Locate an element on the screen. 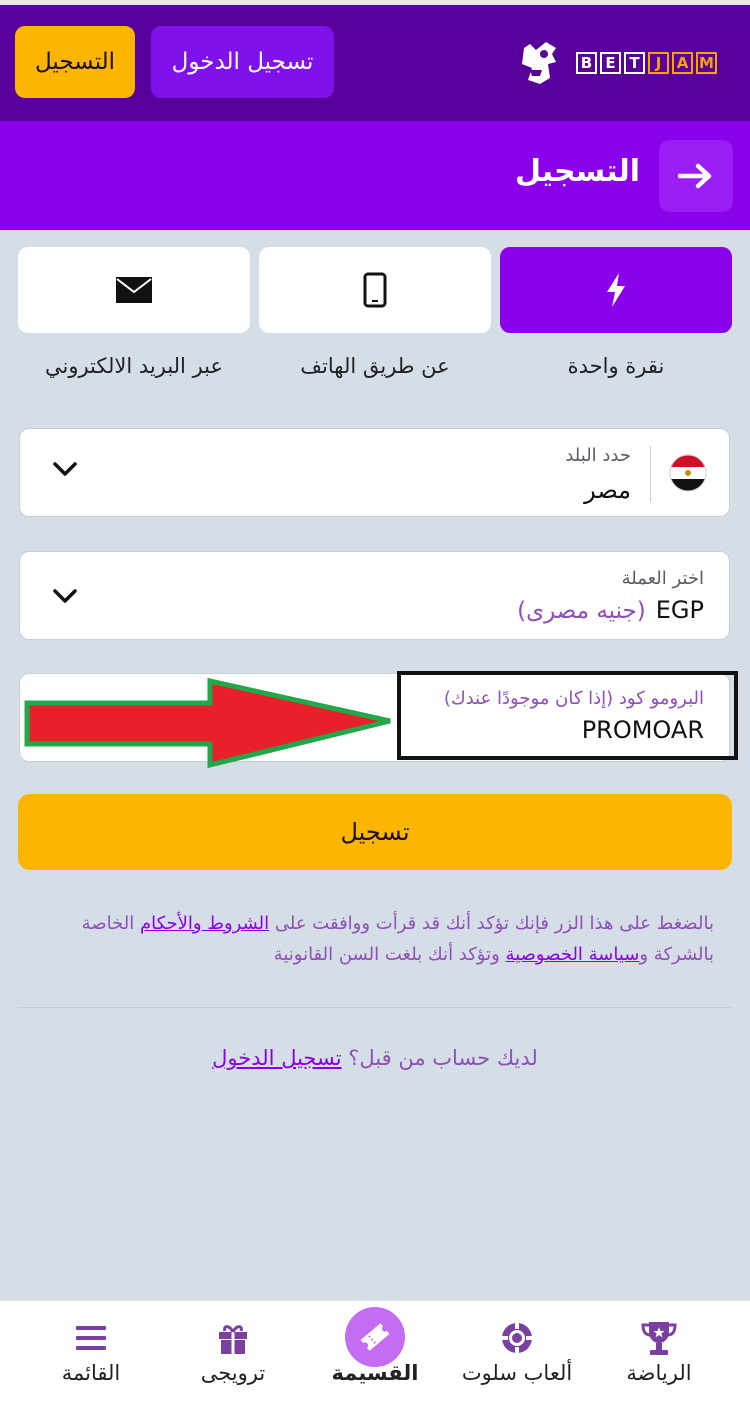 The image size is (750, 1408). betslip-circle-button is located at coordinates (375, 1337).